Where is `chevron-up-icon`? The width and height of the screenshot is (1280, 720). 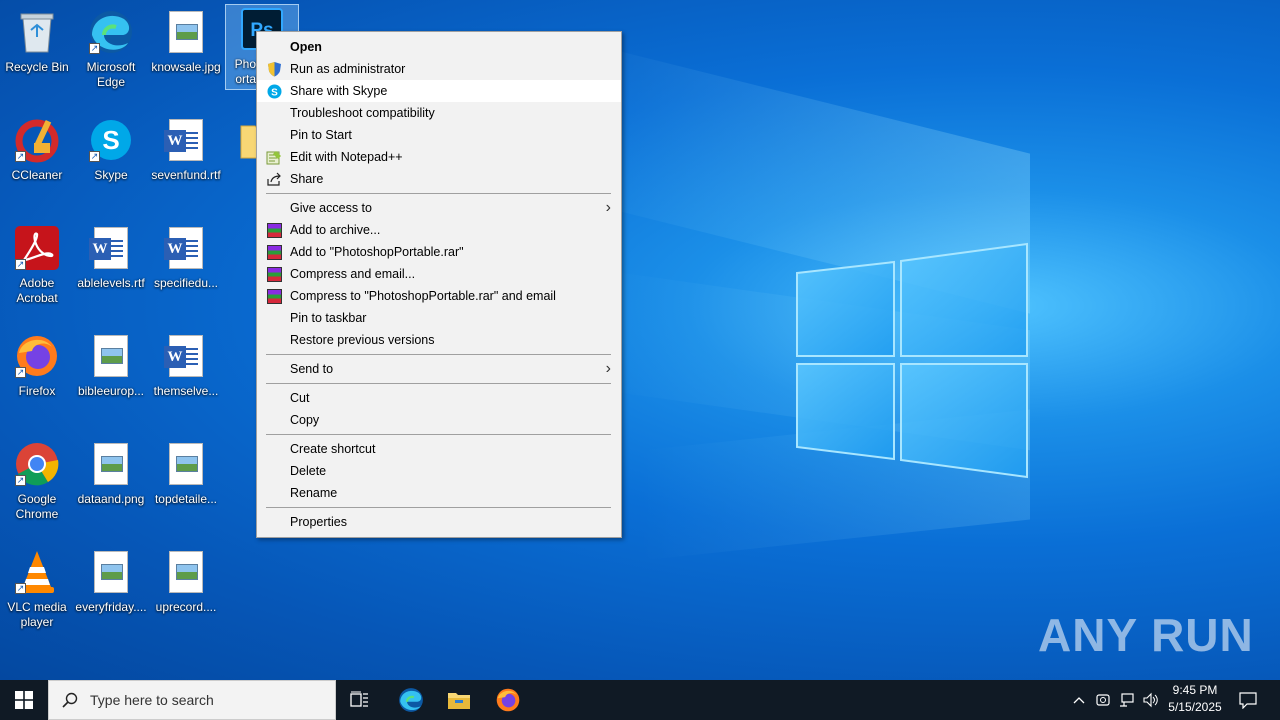
chevron-up-icon is located at coordinates (1079, 700).